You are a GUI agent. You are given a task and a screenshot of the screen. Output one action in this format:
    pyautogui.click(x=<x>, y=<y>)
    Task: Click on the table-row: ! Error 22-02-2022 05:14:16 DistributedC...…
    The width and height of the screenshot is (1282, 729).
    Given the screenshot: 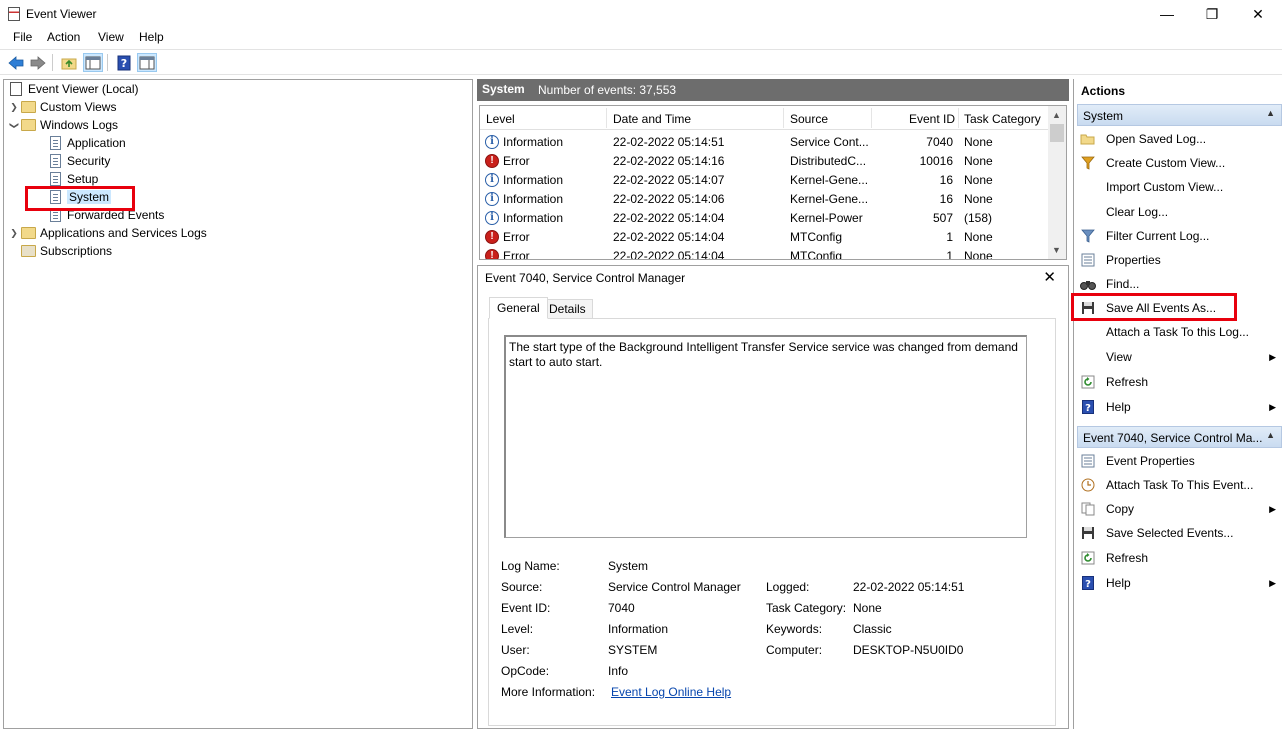 What is the action you would take?
    pyautogui.click(x=764, y=160)
    